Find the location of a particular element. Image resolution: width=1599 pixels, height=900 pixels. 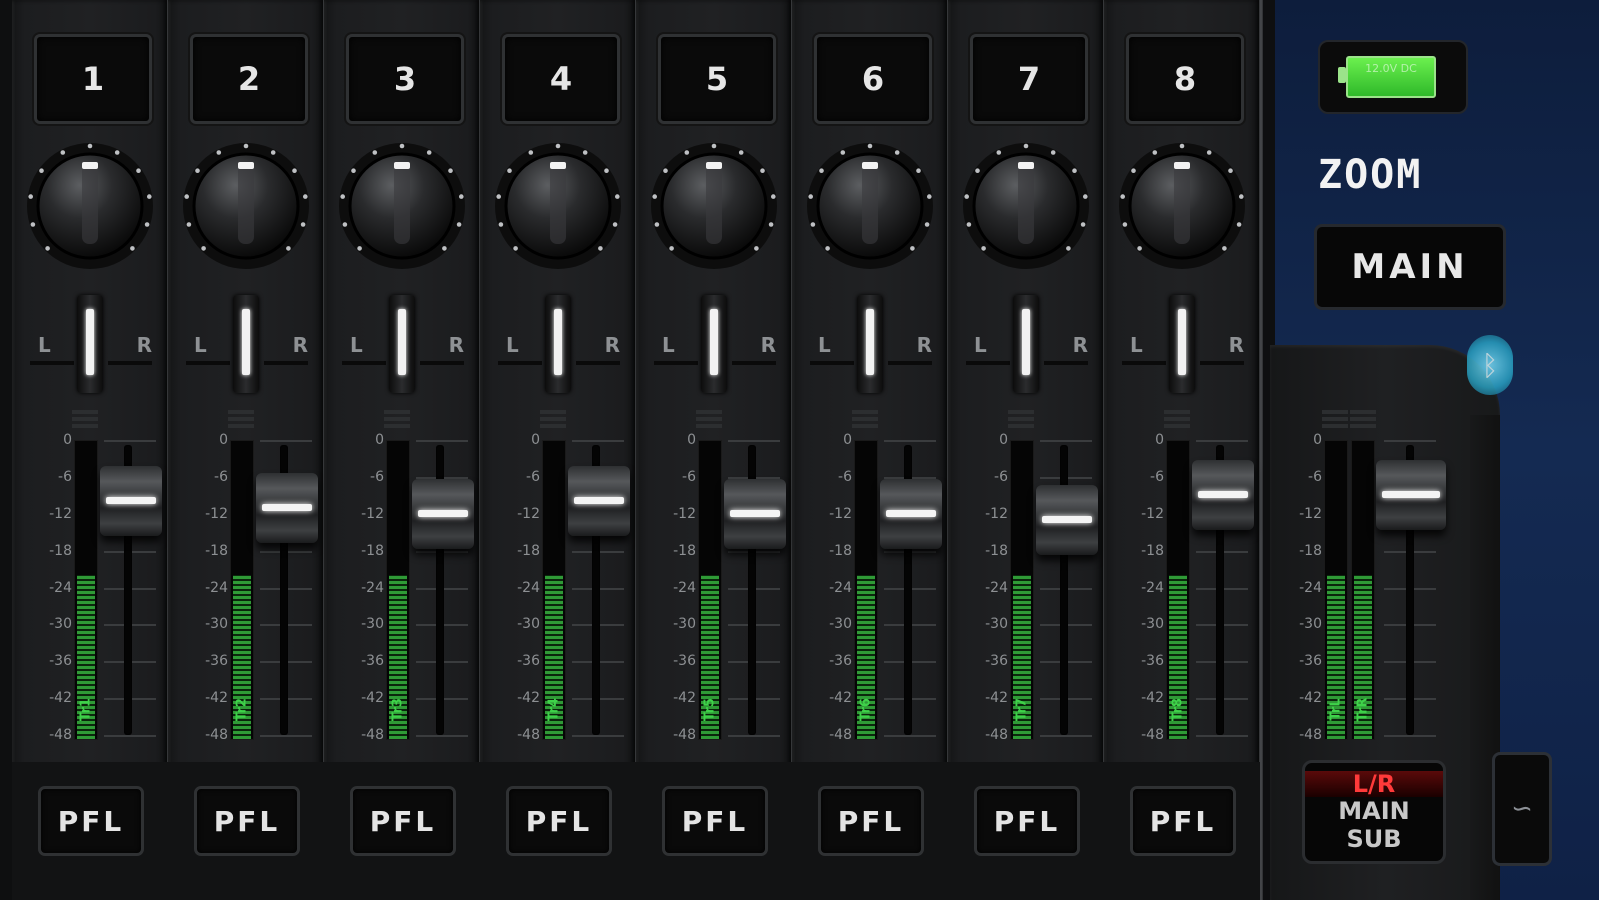

track-label: TrR is located at coordinates (1363, 709).